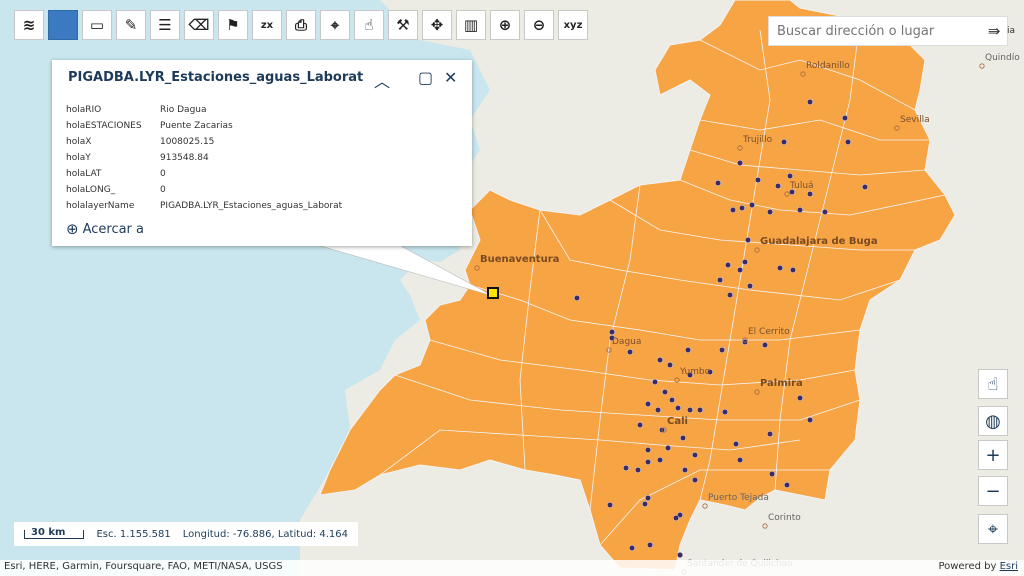 The width and height of the screenshot is (1024, 576). What do you see at coordinates (993, 384) in the screenshot?
I see `pan-hand-button: ☝` at bounding box center [993, 384].